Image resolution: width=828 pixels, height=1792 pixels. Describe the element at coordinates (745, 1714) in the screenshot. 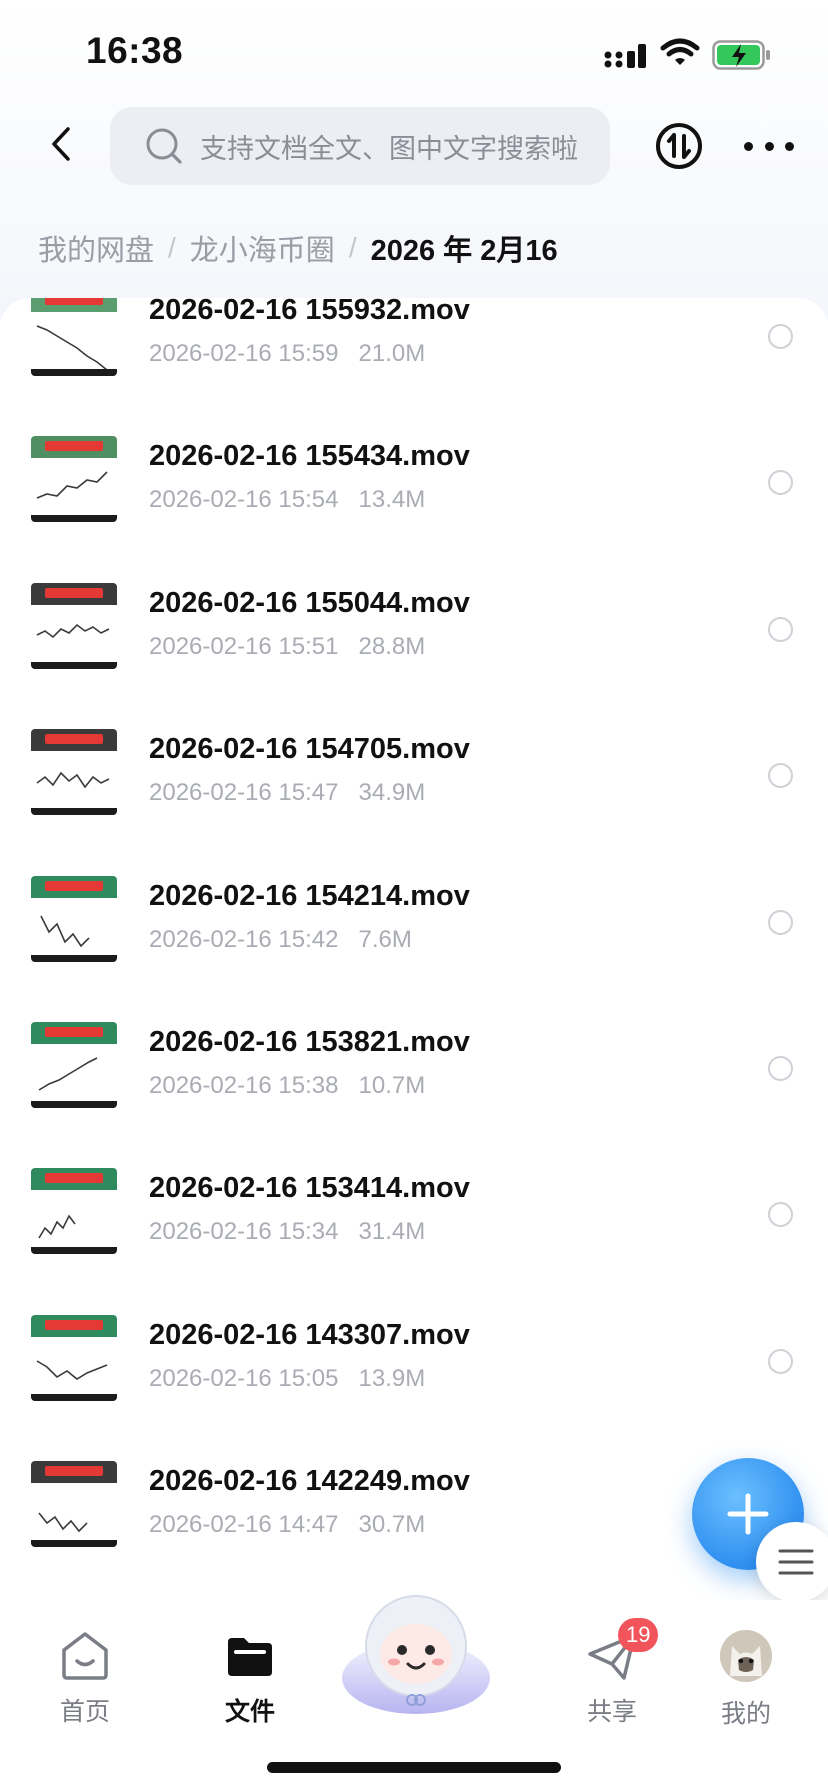

I see `tab-me-label: 我的` at that location.